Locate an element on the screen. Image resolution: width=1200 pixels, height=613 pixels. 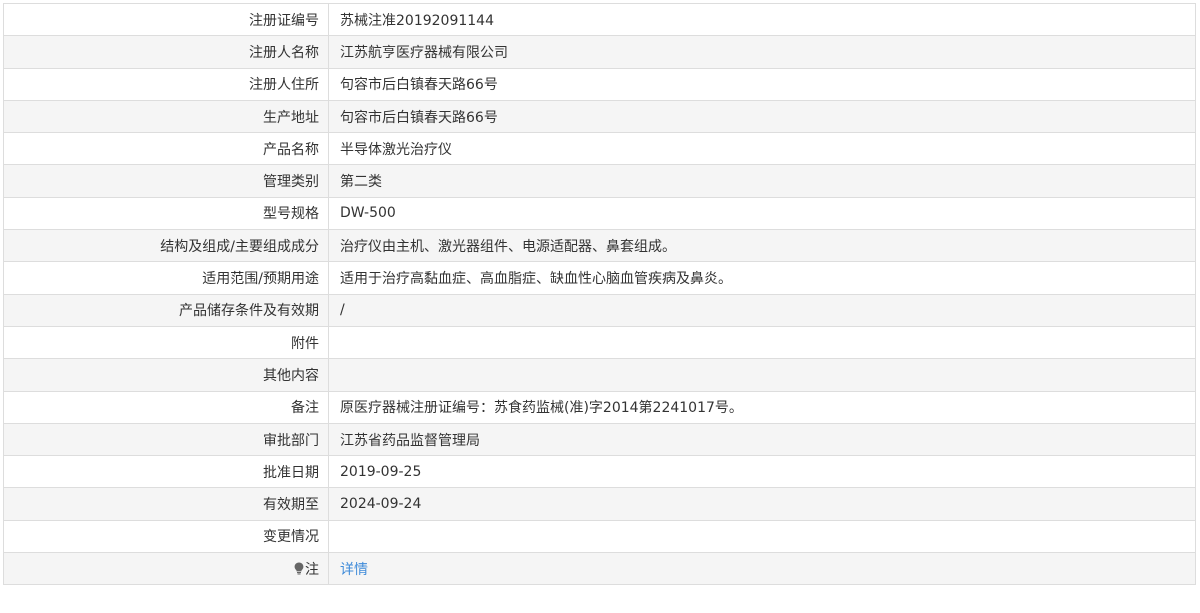
lightbulb-icon is located at coordinates (299, 570).